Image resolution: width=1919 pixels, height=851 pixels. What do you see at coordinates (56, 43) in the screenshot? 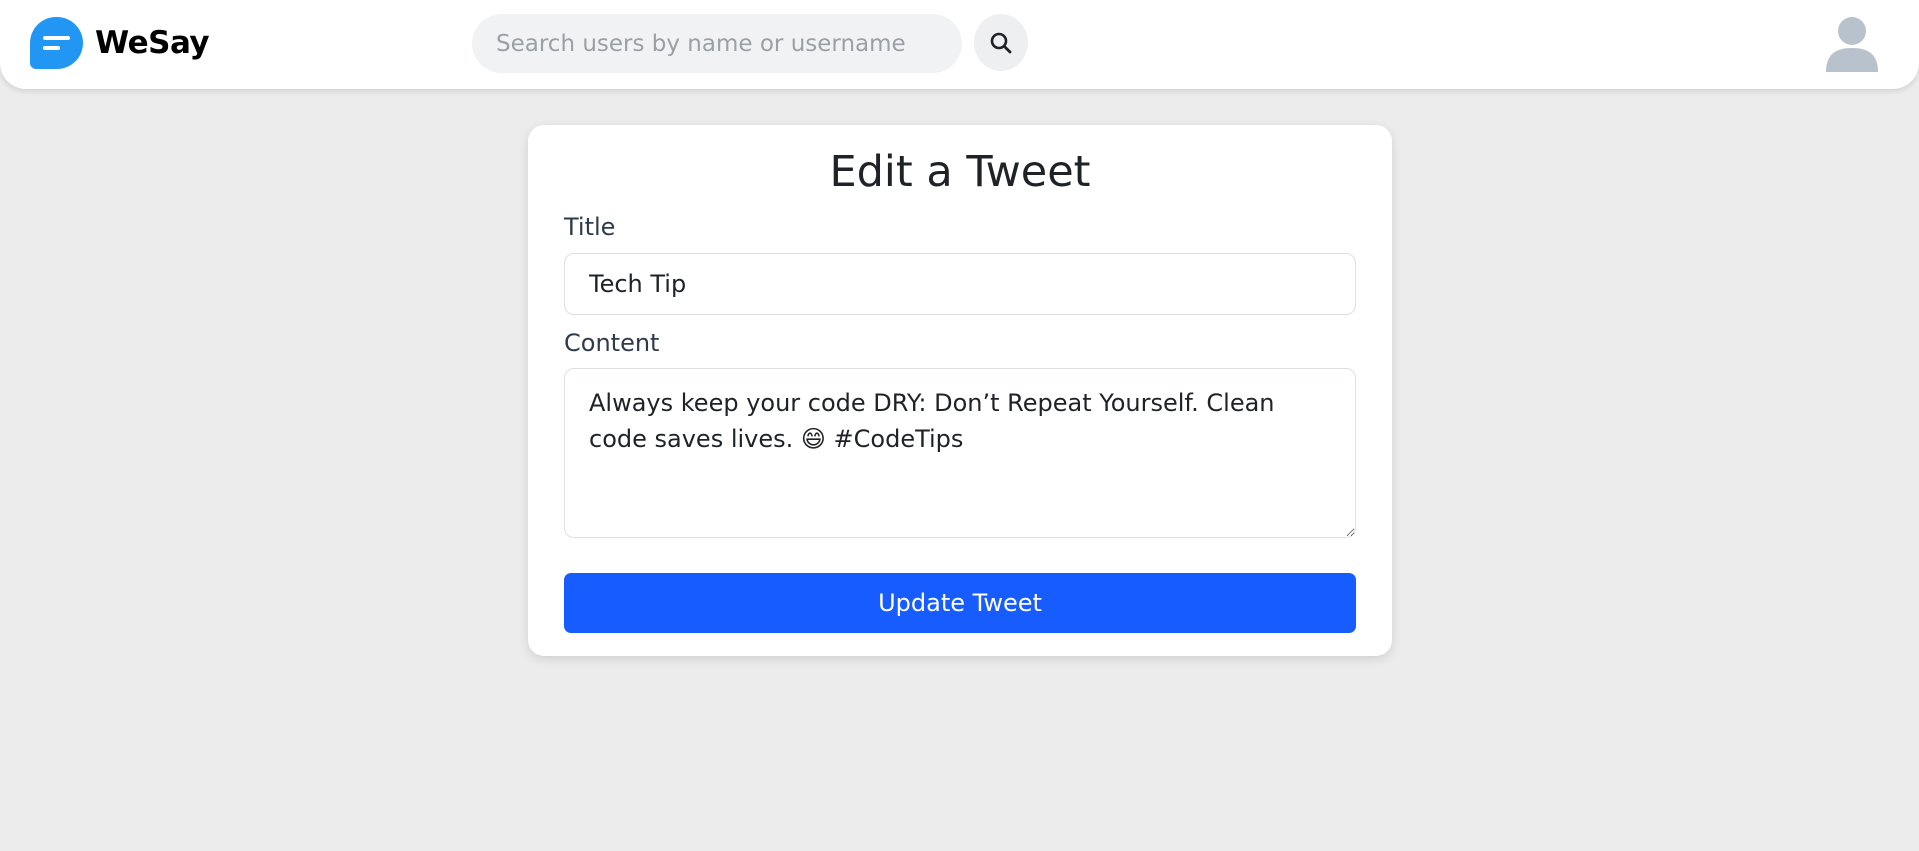
I see `chat-bubble-icon` at bounding box center [56, 43].